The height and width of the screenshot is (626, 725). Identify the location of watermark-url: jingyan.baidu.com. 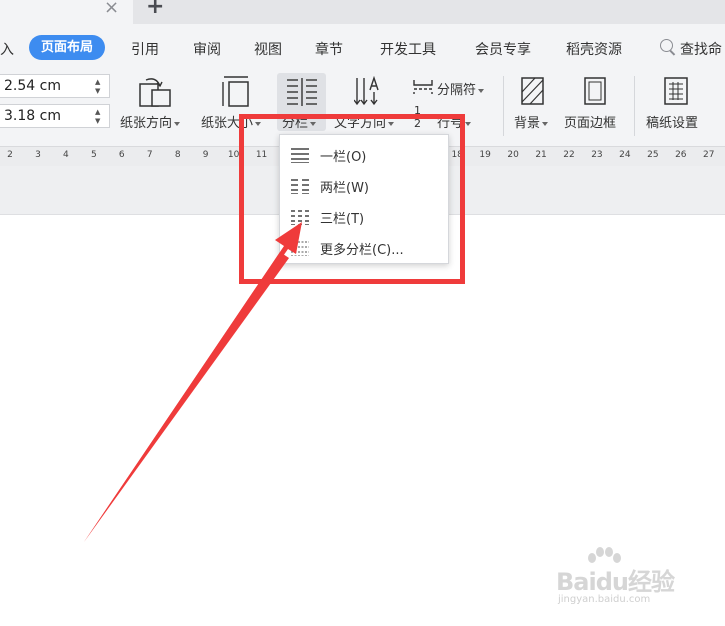
(604, 599).